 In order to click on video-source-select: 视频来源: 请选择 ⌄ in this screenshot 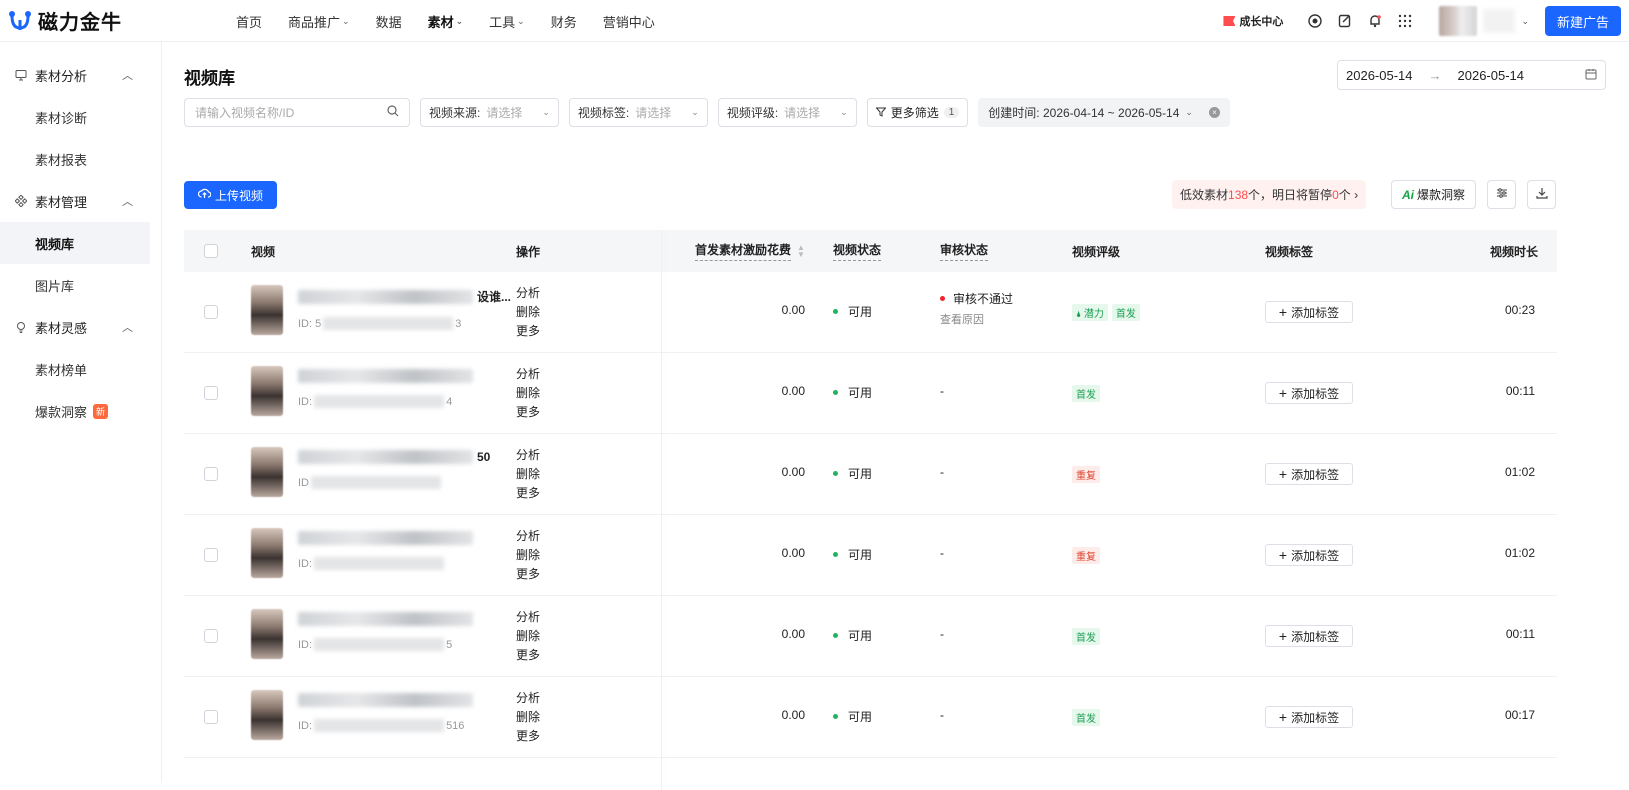, I will do `click(489, 112)`.